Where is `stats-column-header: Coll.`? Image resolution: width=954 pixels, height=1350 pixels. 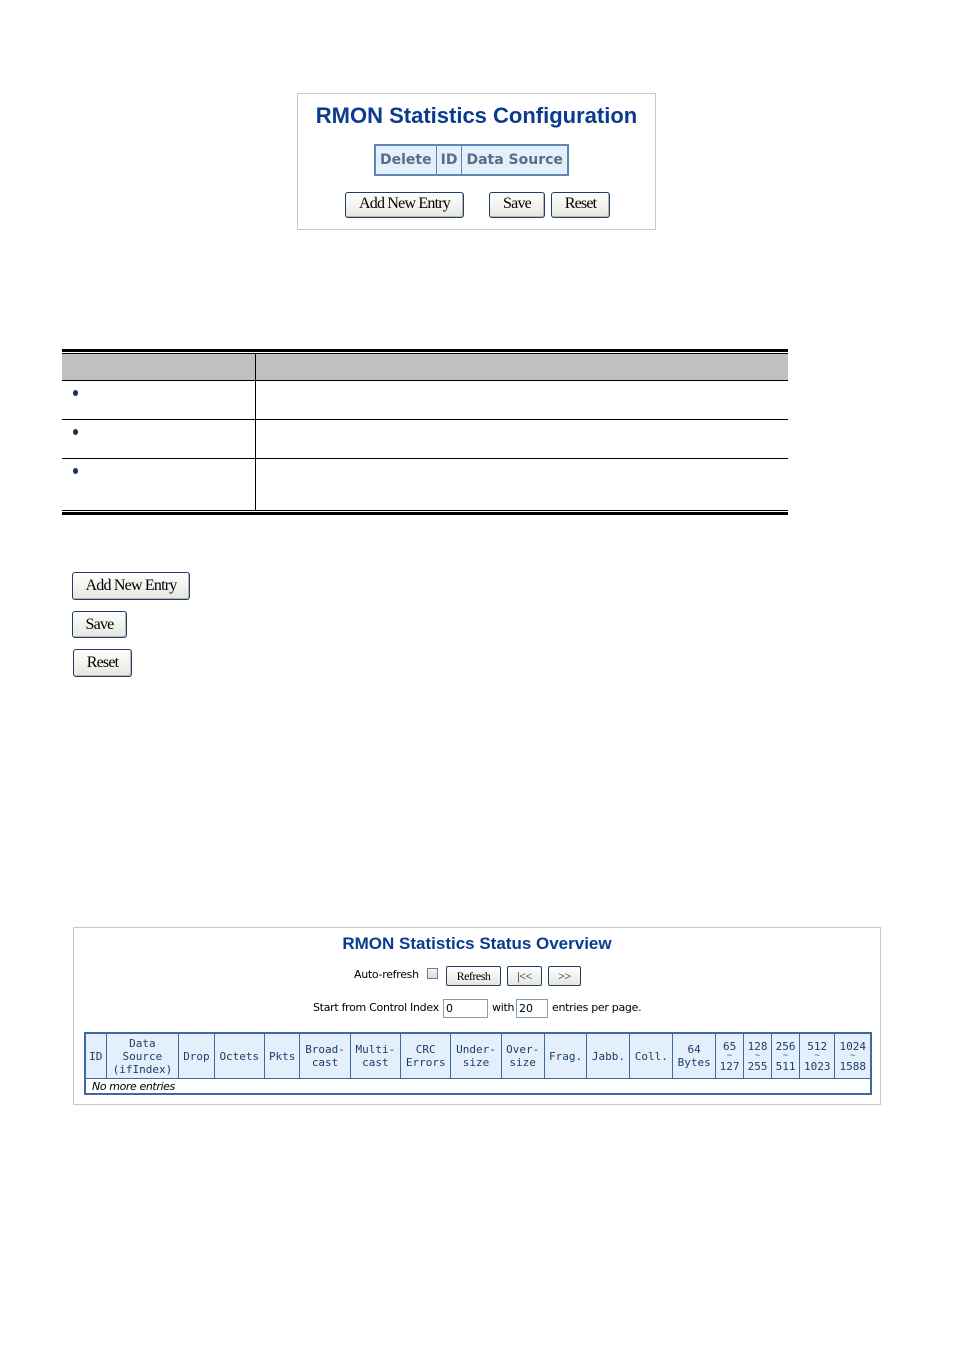
stats-column-header: Coll. is located at coordinates (651, 1055).